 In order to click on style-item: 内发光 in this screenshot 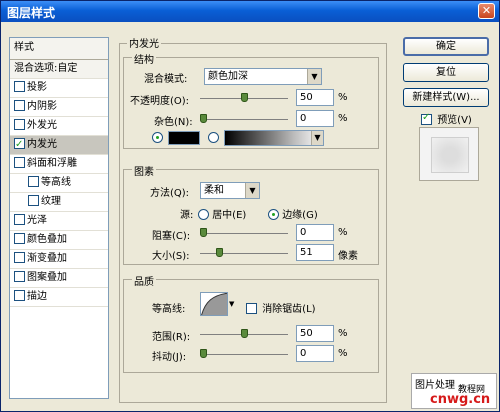, I will do `click(59, 145)`.